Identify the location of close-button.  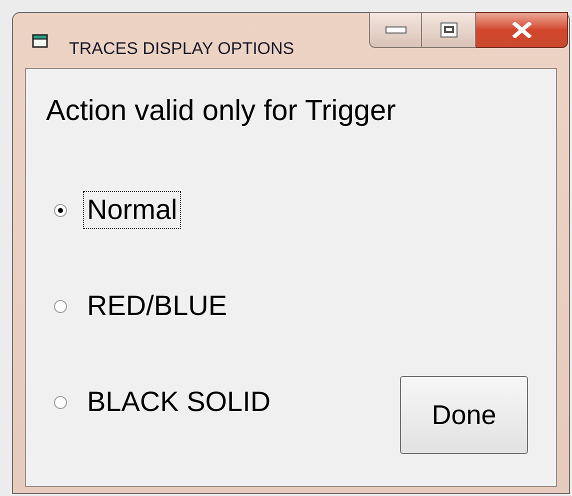
(522, 30).